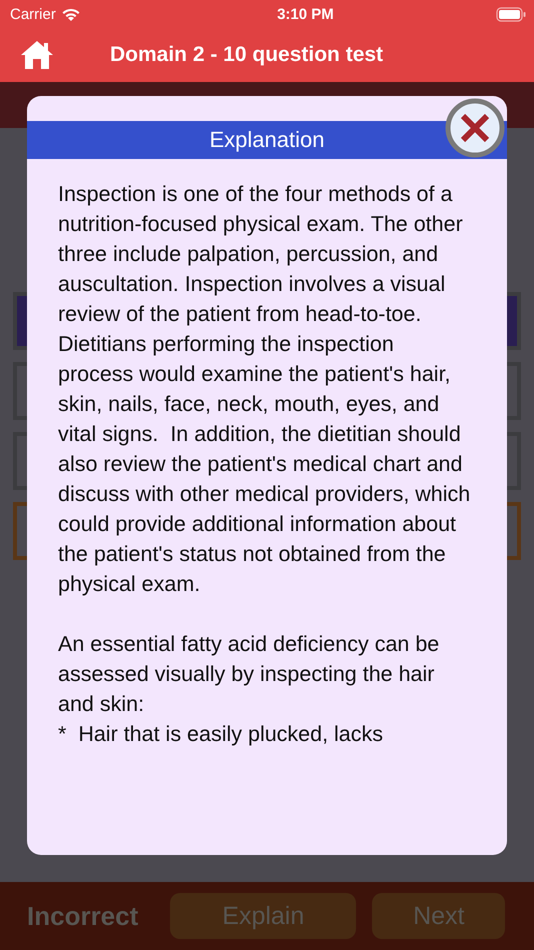 This screenshot has width=534, height=950. I want to click on screen-title: Domain 2 - 10 question test, so click(247, 55).